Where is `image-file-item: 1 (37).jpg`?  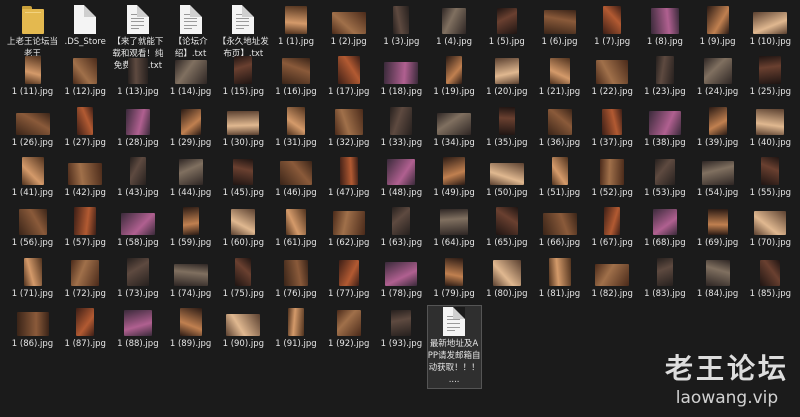
image-file-item: 1 (37).jpg is located at coordinates (612, 128).